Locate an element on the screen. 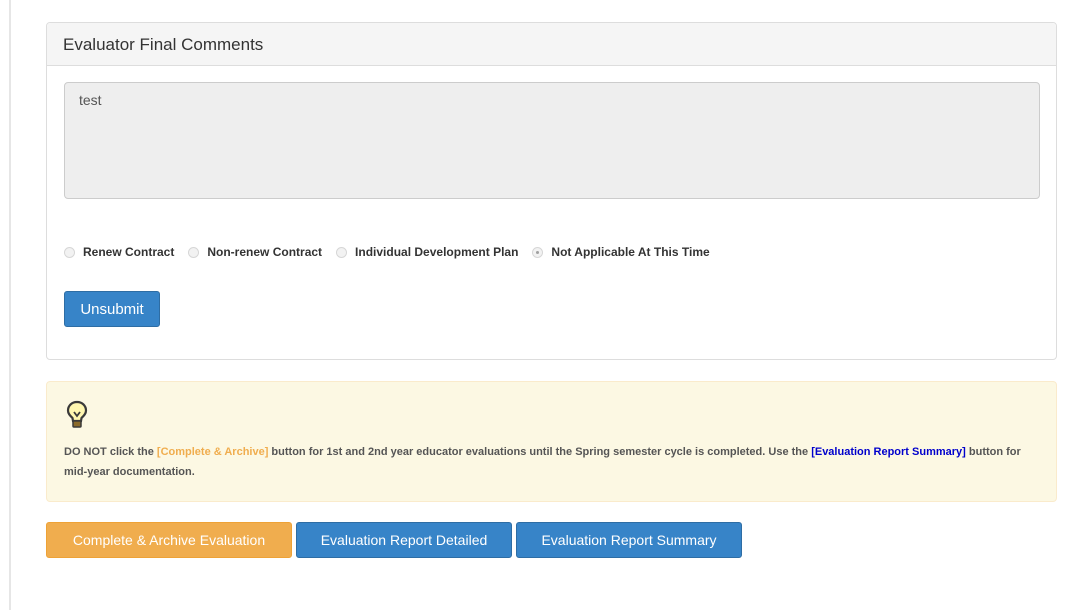  report-detailed-button: Evaluation Report Detailed is located at coordinates (404, 540).